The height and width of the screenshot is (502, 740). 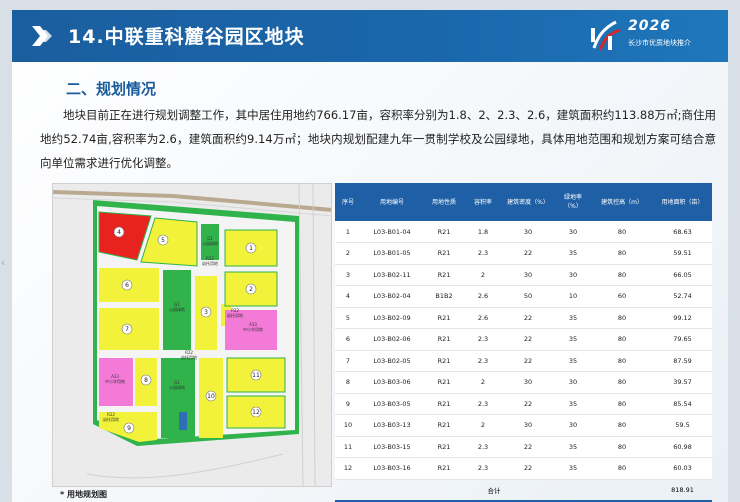 I want to click on col-header-use: 用地性质, so click(x=444, y=202).